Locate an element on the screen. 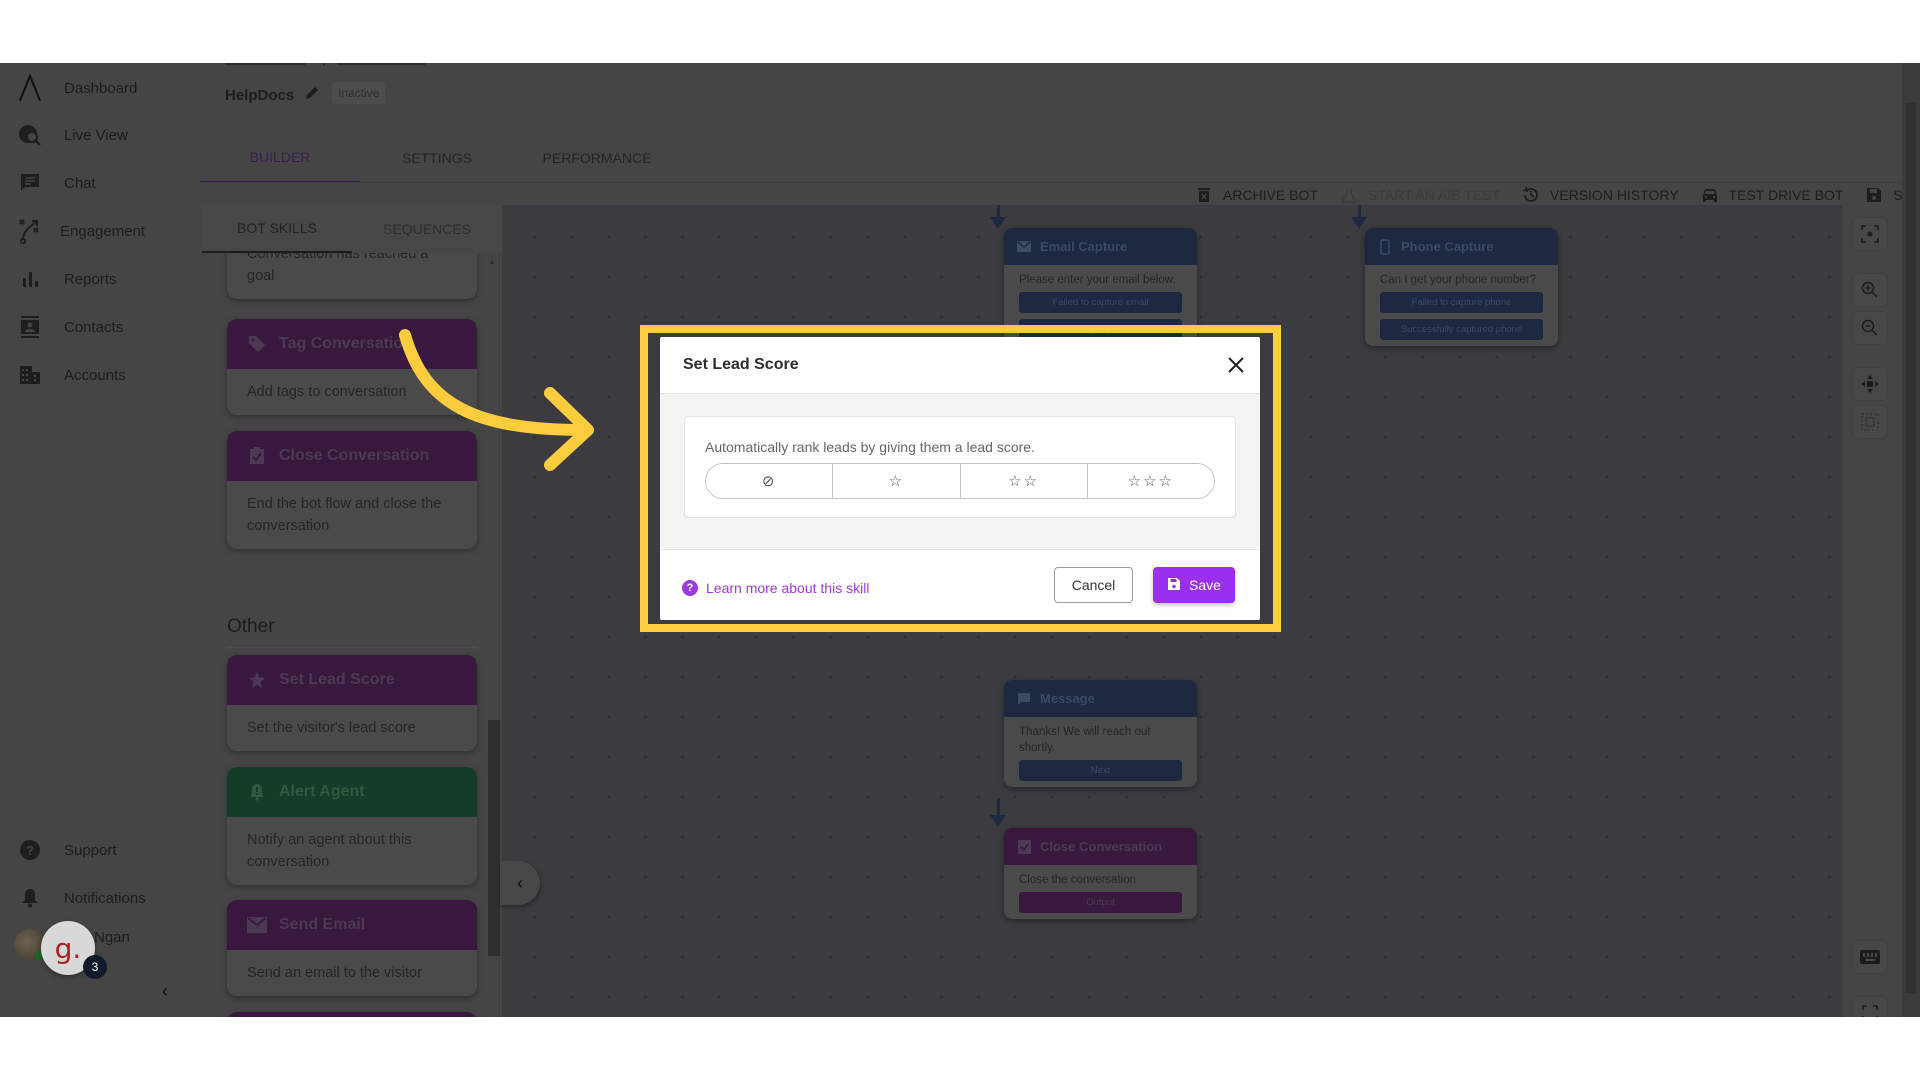  test-drive-bot-button: TEST DRIVE BOT is located at coordinates (1772, 195).